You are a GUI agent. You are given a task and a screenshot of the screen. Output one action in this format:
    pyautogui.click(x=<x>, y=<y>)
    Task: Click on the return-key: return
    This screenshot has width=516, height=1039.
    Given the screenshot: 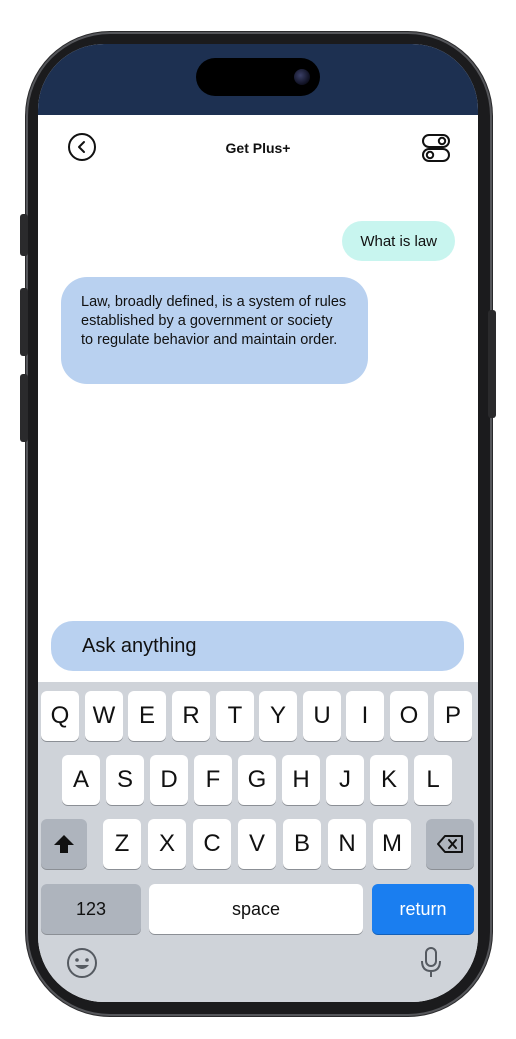 What is the action you would take?
    pyautogui.click(x=423, y=909)
    